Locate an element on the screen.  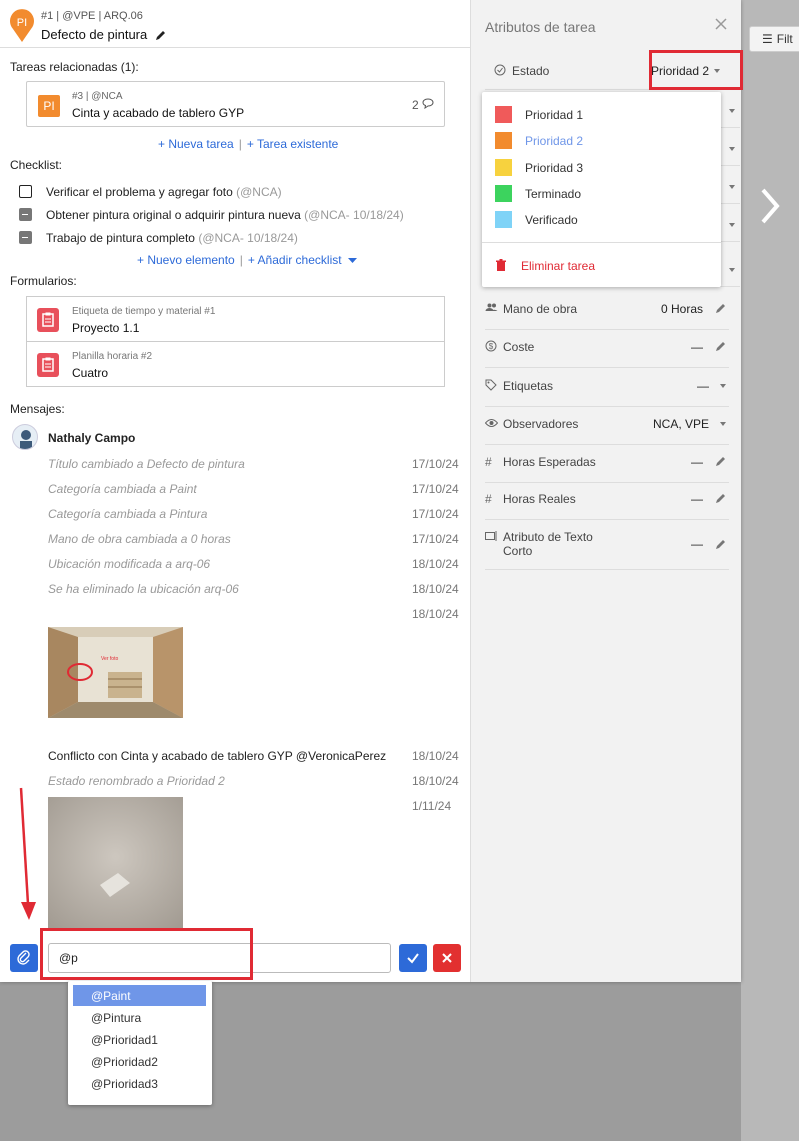
filter-button: ☰ Filt is located at coordinates (774, 39).